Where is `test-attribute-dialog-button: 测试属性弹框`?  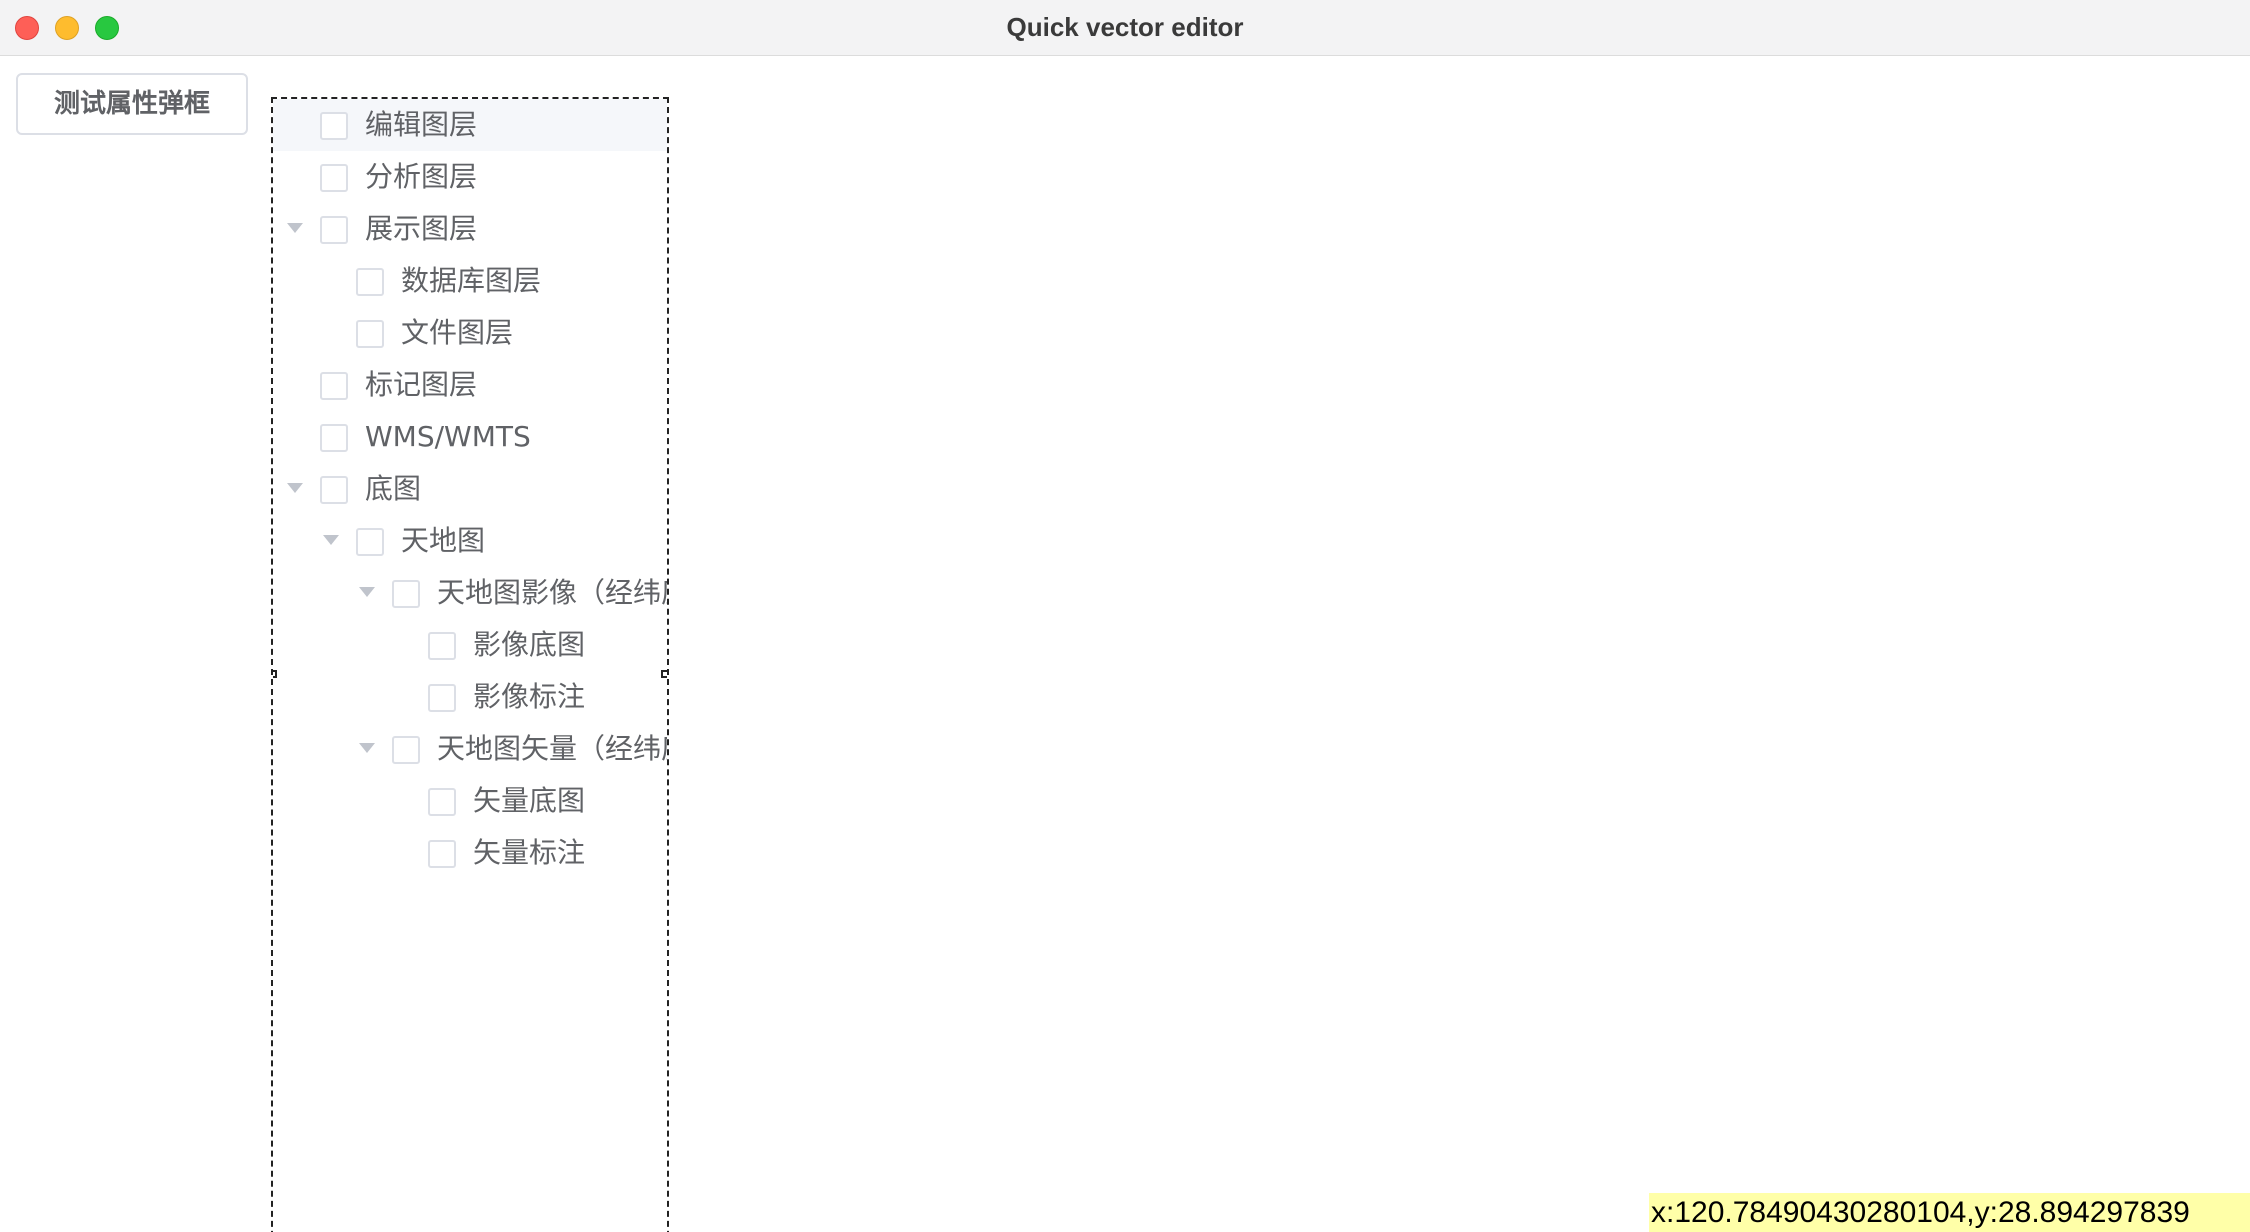
test-attribute-dialog-button: 测试属性弹框 is located at coordinates (132, 104).